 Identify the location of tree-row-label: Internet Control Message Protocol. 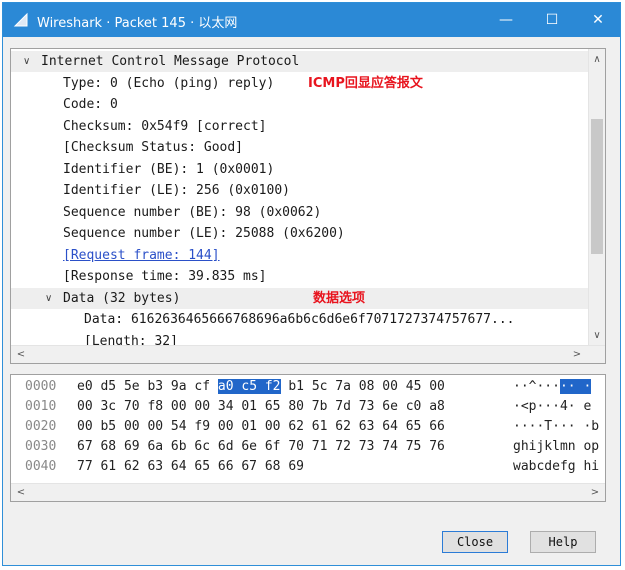
(170, 61).